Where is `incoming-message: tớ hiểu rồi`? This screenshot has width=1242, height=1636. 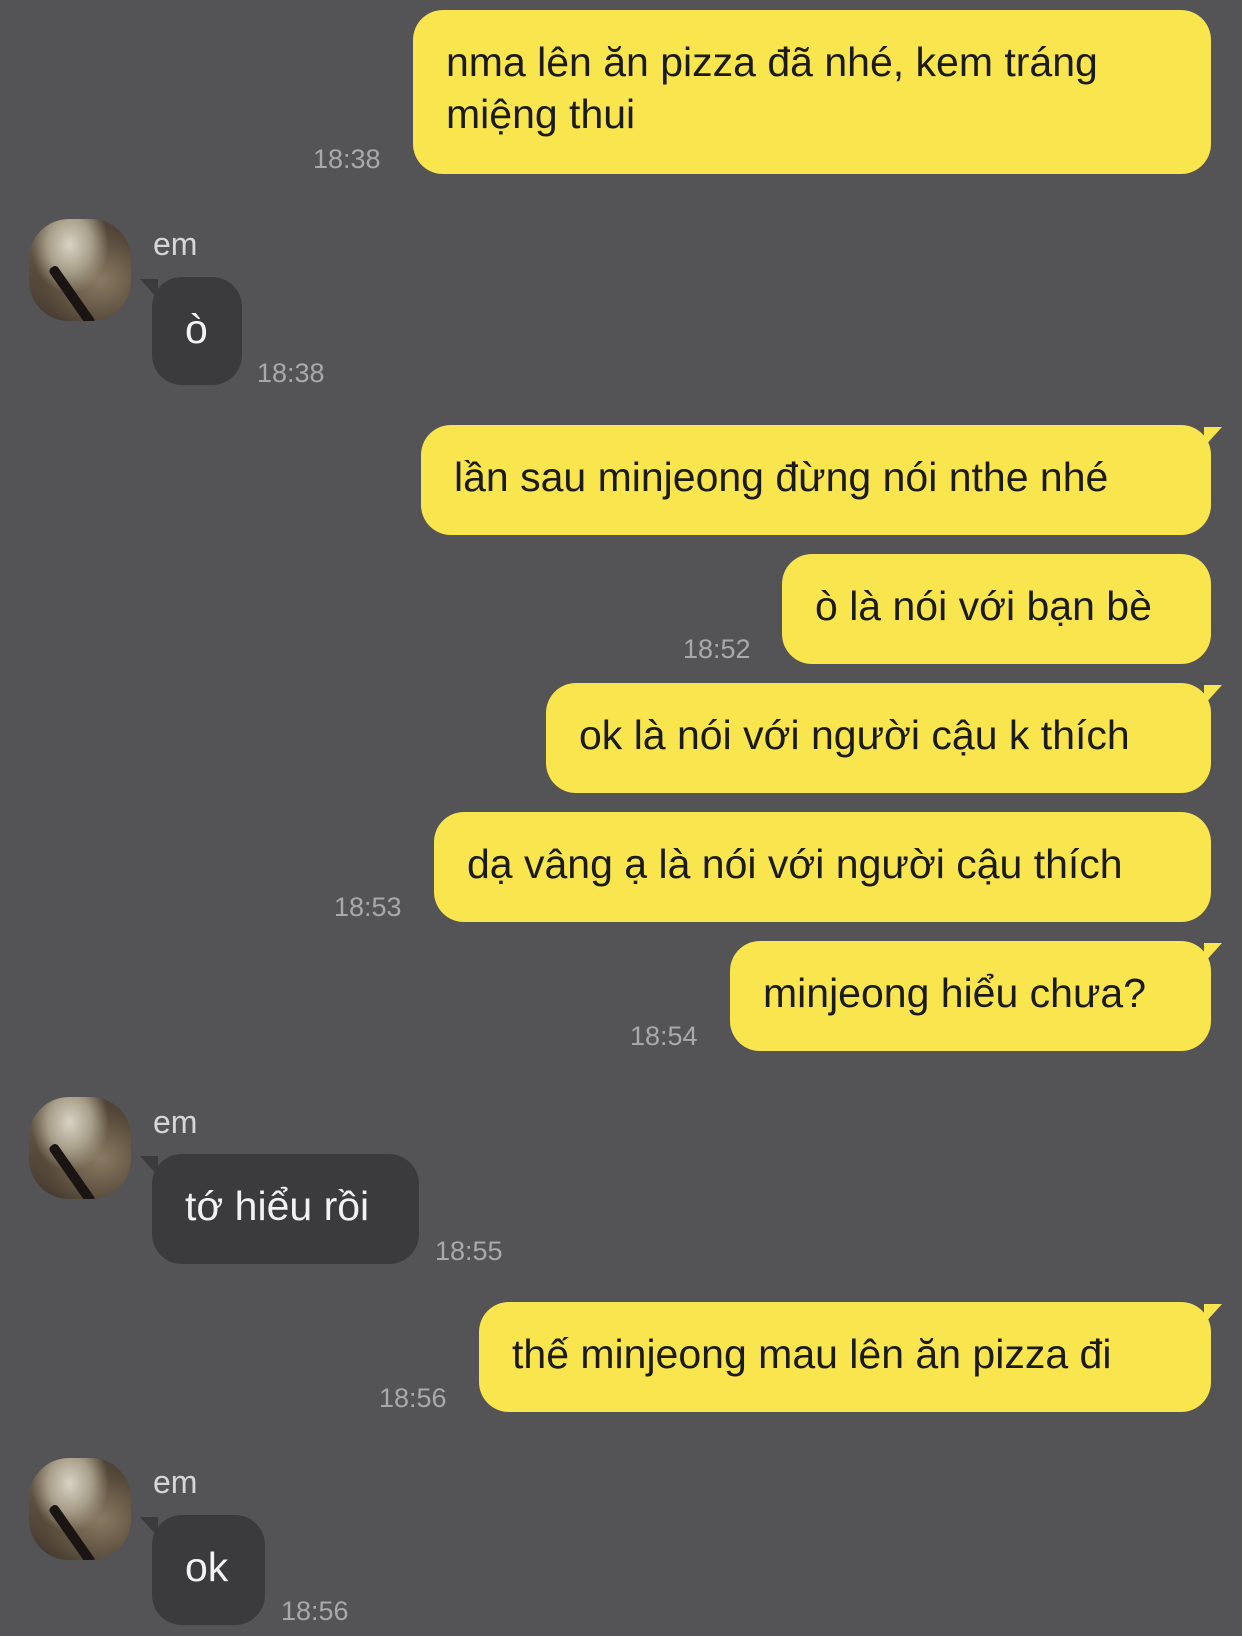
incoming-message: tớ hiểu rồi is located at coordinates (285, 1209).